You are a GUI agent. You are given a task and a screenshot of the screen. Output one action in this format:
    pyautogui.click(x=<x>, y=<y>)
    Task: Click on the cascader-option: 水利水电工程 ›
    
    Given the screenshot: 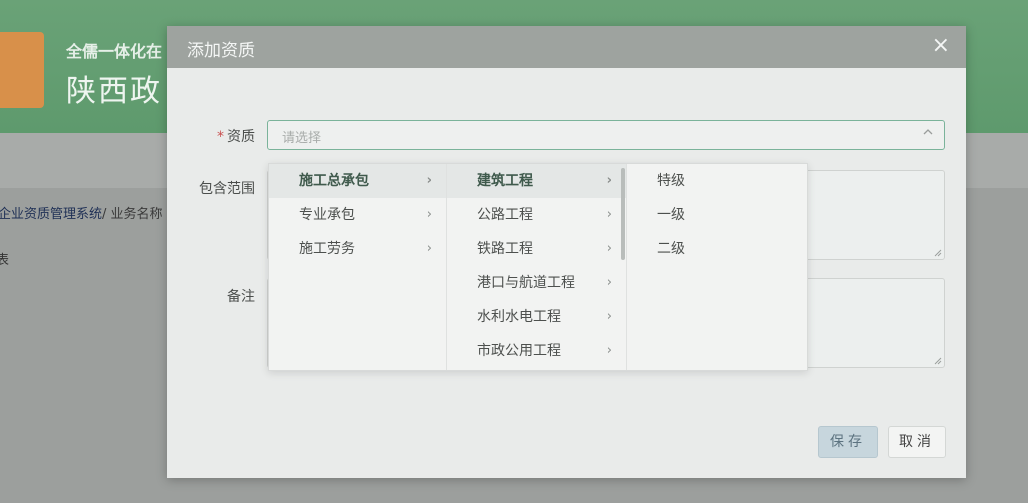 What is the action you would take?
    pyautogui.click(x=536, y=317)
    